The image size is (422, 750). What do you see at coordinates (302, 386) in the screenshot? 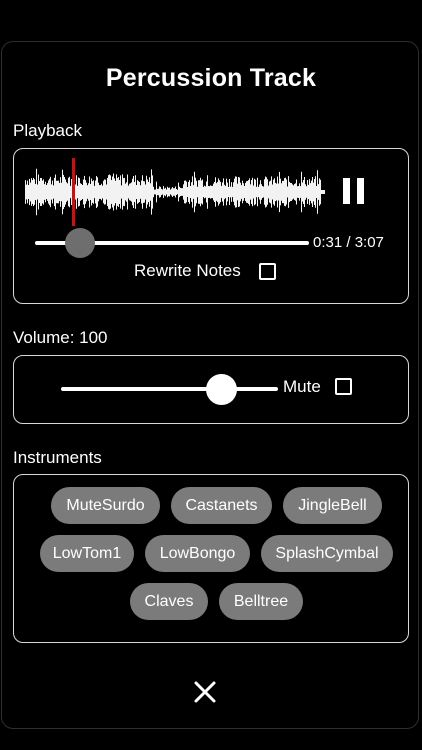
I see `mute-label: Mute` at bounding box center [302, 386].